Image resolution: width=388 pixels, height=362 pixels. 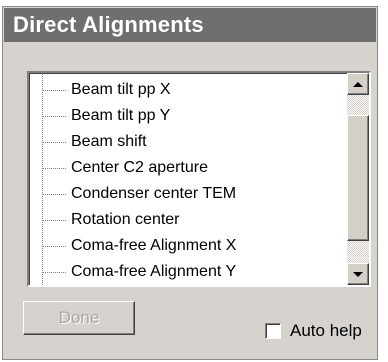 I want to click on list-item-coma-free-alignment-x: Coma-free Alignment X, so click(x=186, y=246).